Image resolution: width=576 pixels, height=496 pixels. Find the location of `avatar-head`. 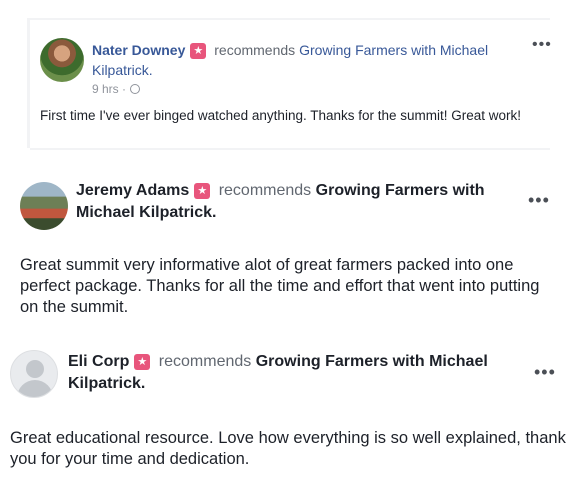

avatar-head is located at coordinates (35, 369).